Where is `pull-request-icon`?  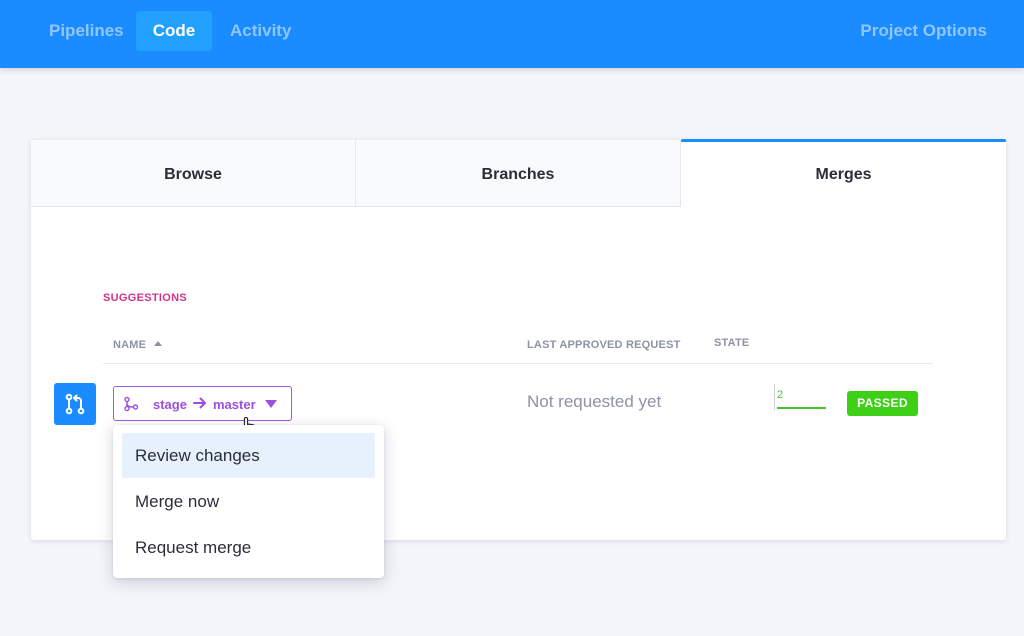
pull-request-icon is located at coordinates (75, 404).